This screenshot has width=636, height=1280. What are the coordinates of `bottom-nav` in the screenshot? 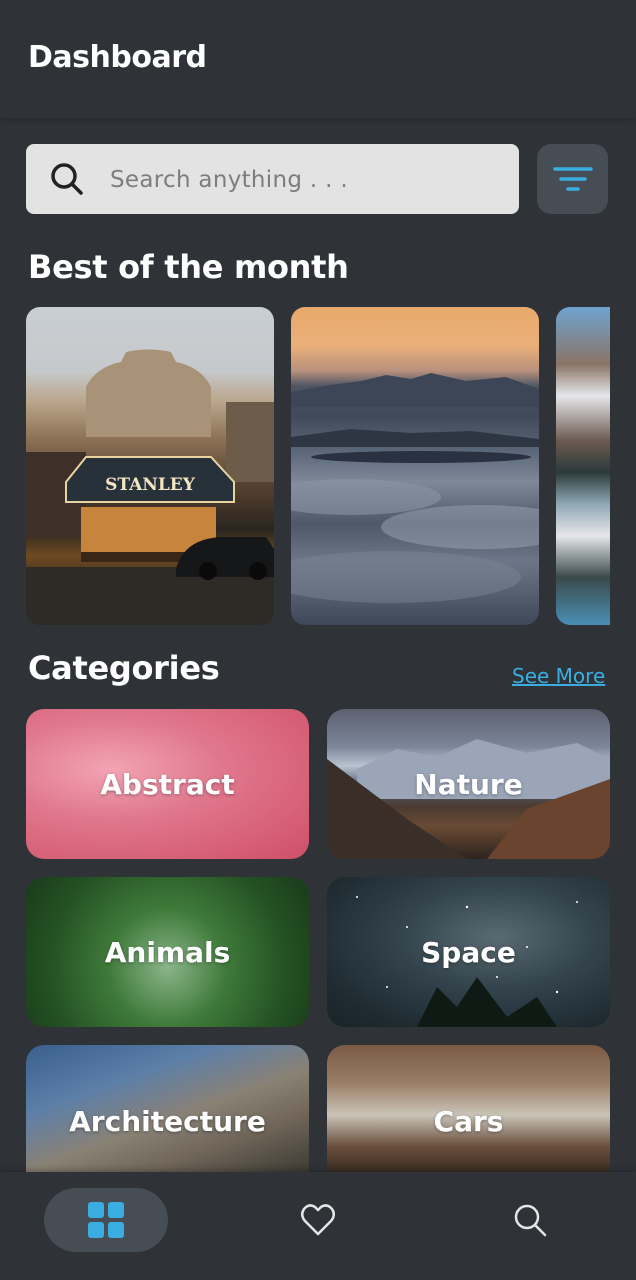 It's located at (318, 1226).